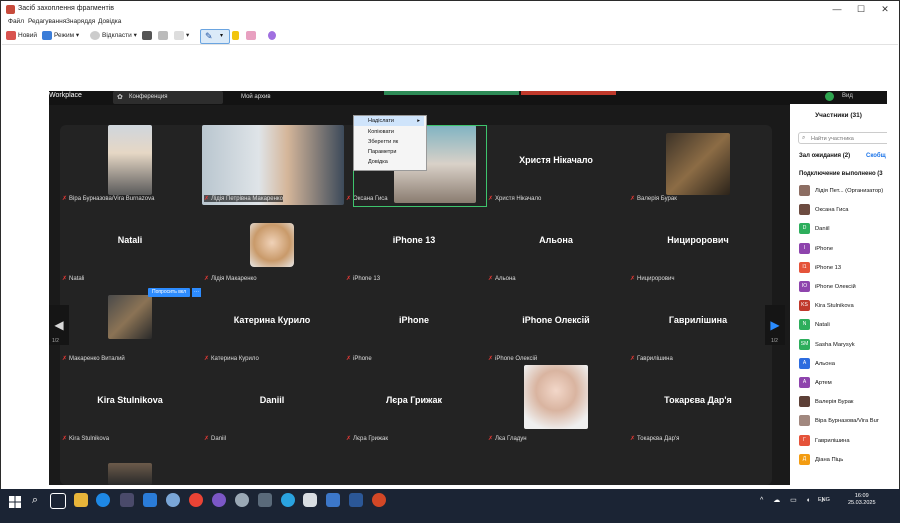 The width and height of the screenshot is (900, 523). Describe the element at coordinates (150, 500) in the screenshot. I see `outlook-icon` at that location.